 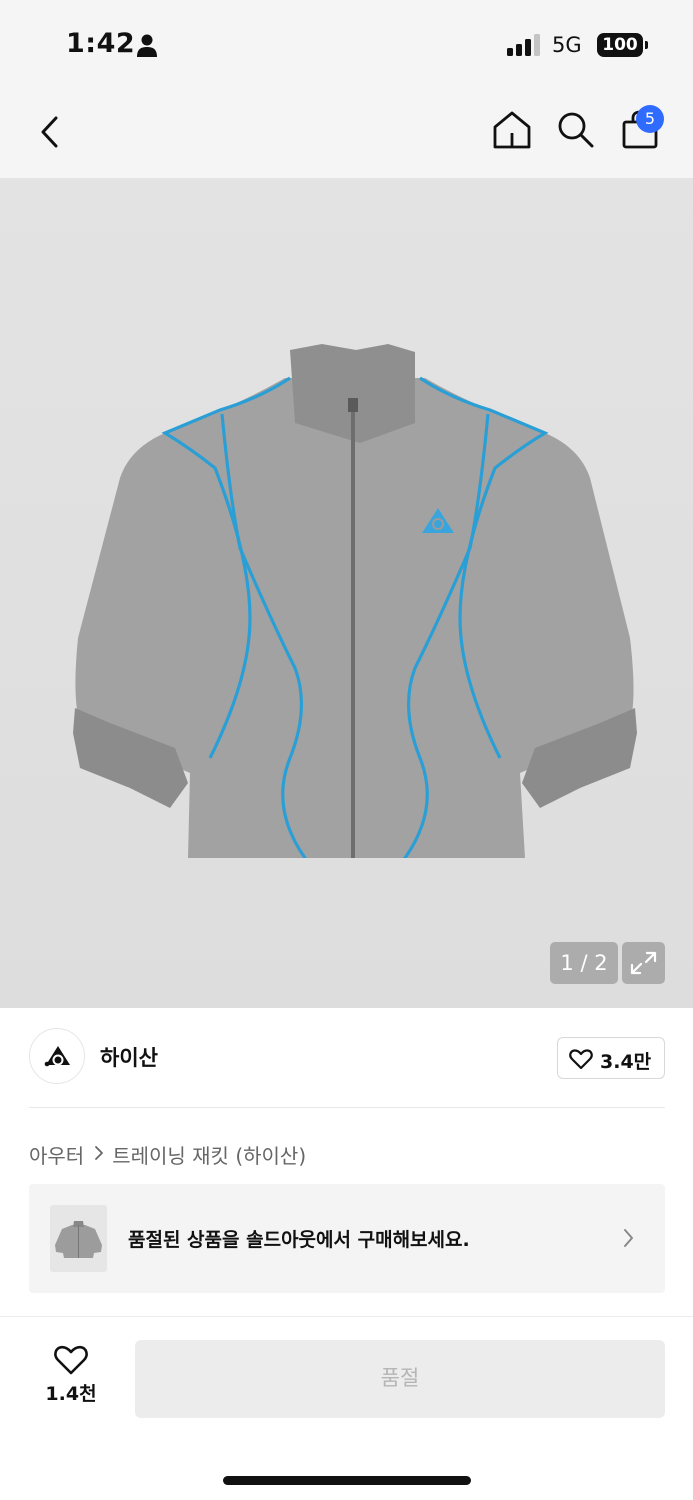 I want to click on expand-icon, so click(x=643, y=963).